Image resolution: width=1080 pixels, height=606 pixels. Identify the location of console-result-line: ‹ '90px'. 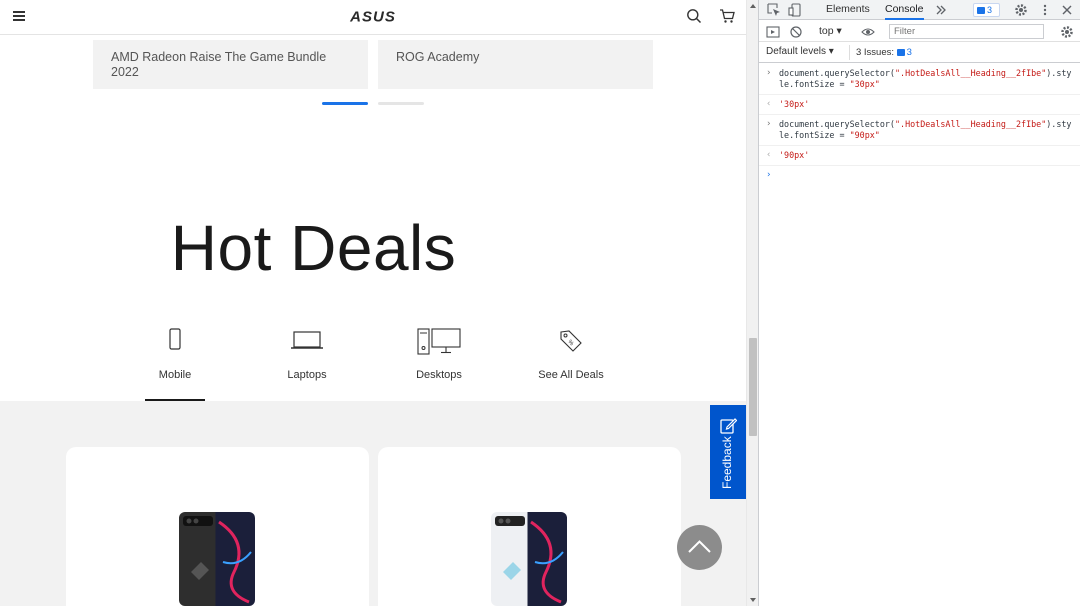
(919, 156).